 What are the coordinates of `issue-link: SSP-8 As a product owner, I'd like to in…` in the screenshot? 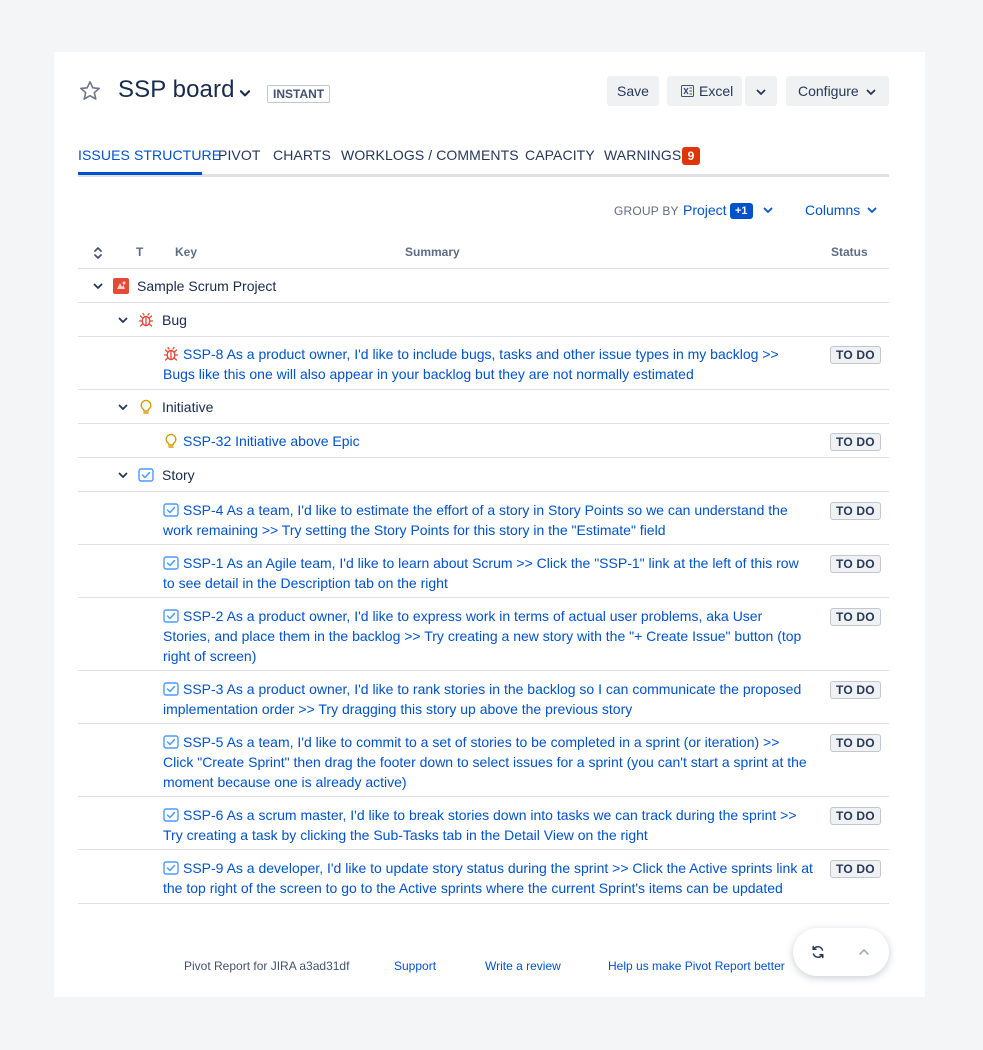 It's located at (488, 364).